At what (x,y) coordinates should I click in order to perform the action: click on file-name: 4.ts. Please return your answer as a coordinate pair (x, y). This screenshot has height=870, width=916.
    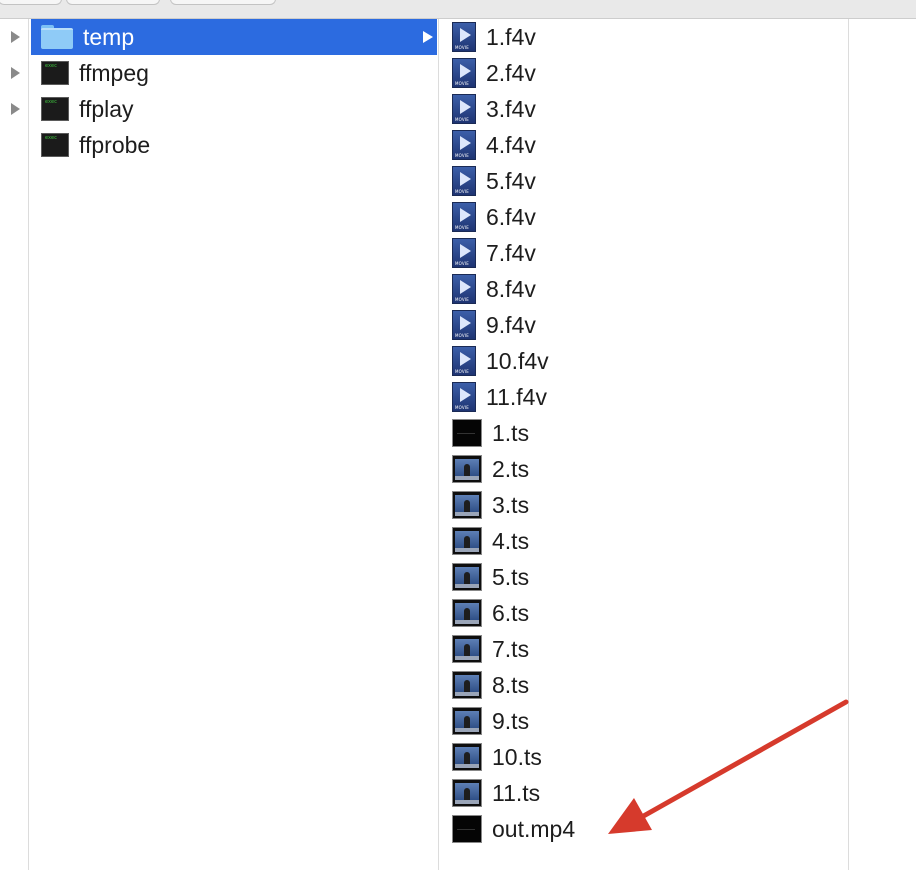
    Looking at the image, I should click on (511, 541).